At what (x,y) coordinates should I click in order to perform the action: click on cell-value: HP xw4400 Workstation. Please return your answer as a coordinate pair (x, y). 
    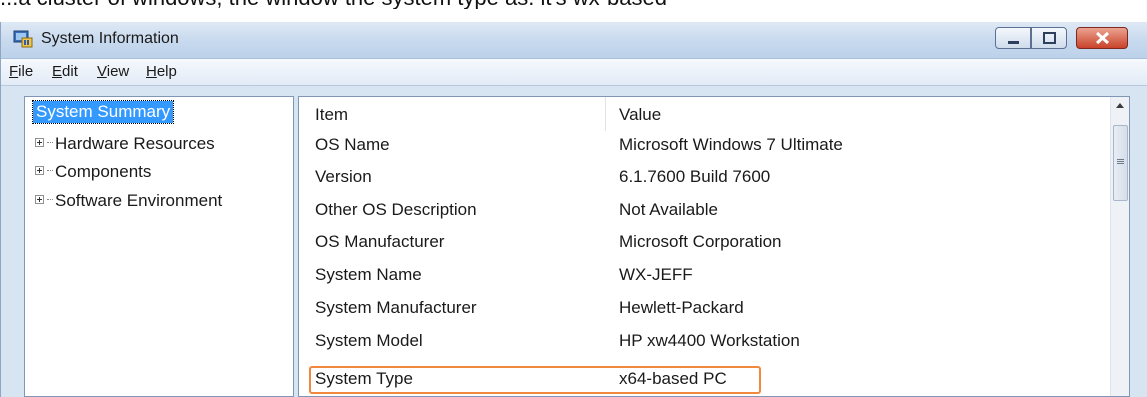
    Looking at the image, I should click on (709, 340).